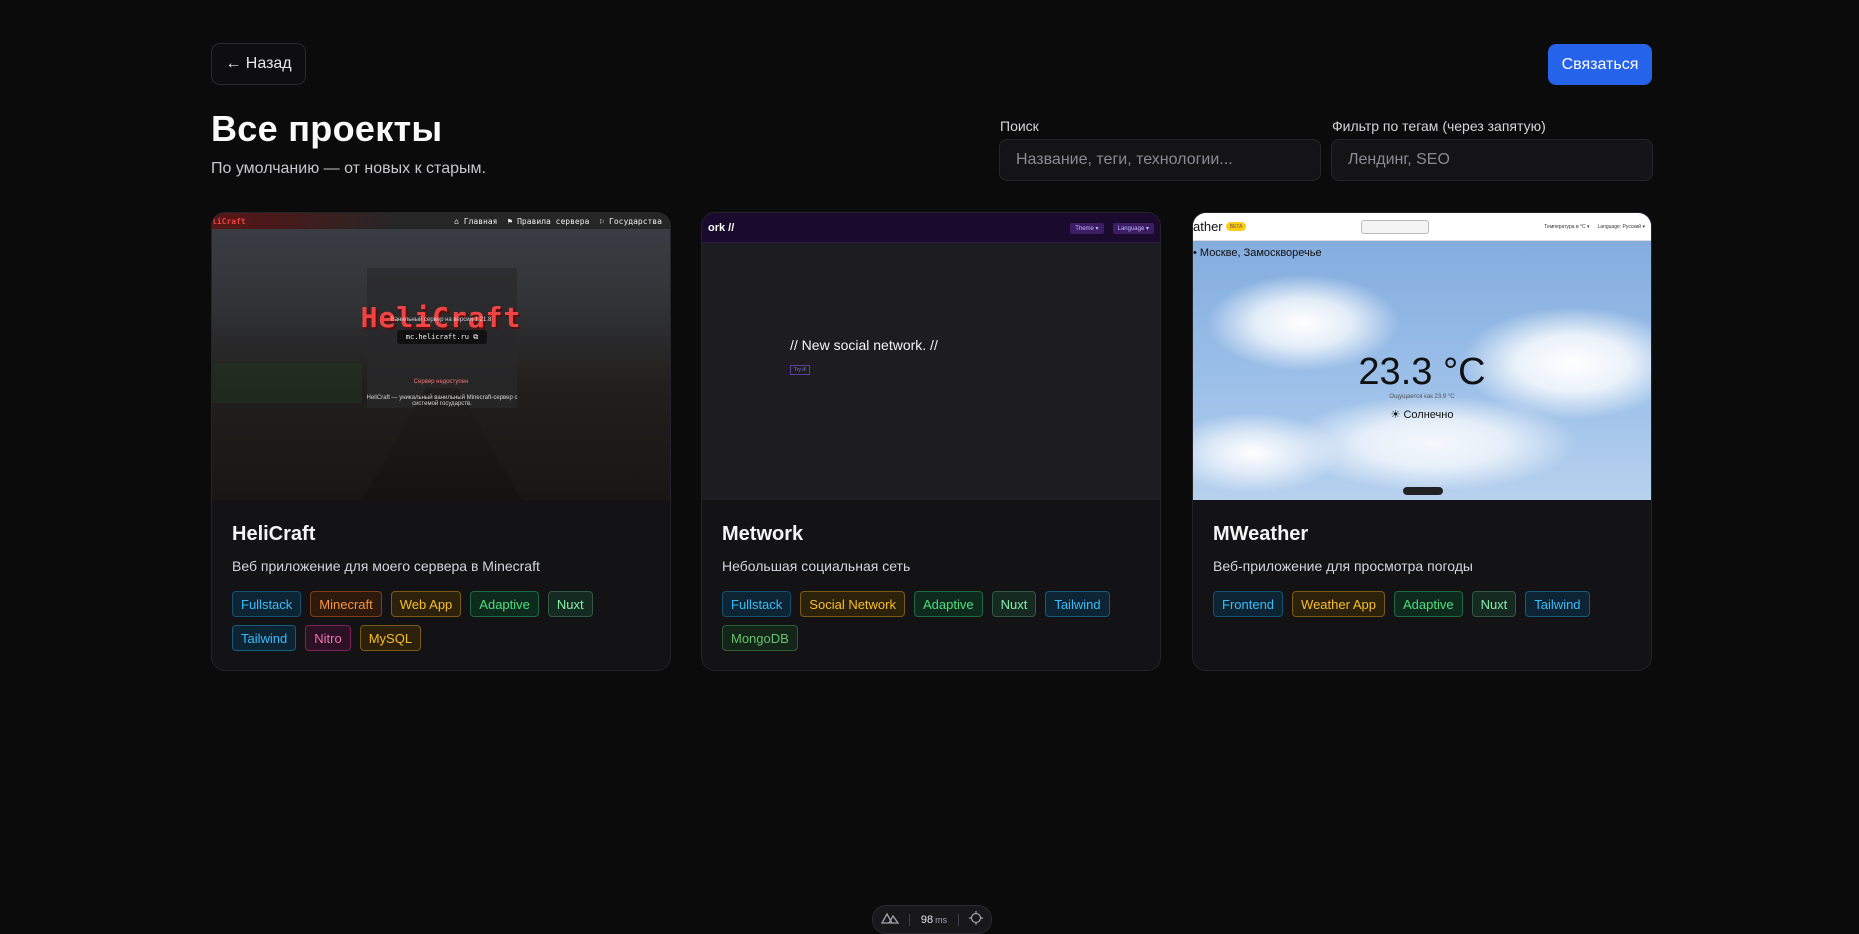 The width and height of the screenshot is (1859, 934). What do you see at coordinates (1160, 160) in the screenshot?
I see `search-input` at bounding box center [1160, 160].